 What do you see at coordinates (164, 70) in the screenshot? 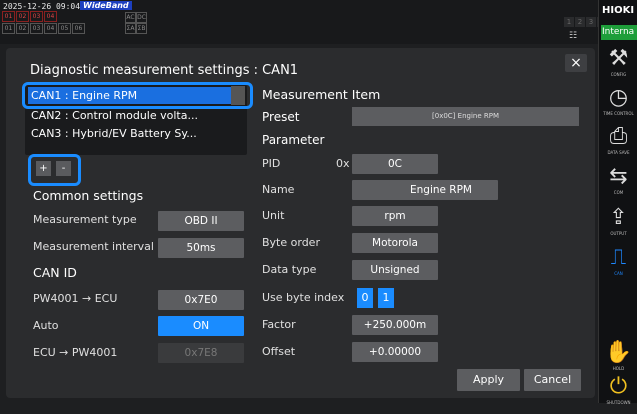
I see `dialog-title: Diagnostic measurement settings : CAN1` at bounding box center [164, 70].